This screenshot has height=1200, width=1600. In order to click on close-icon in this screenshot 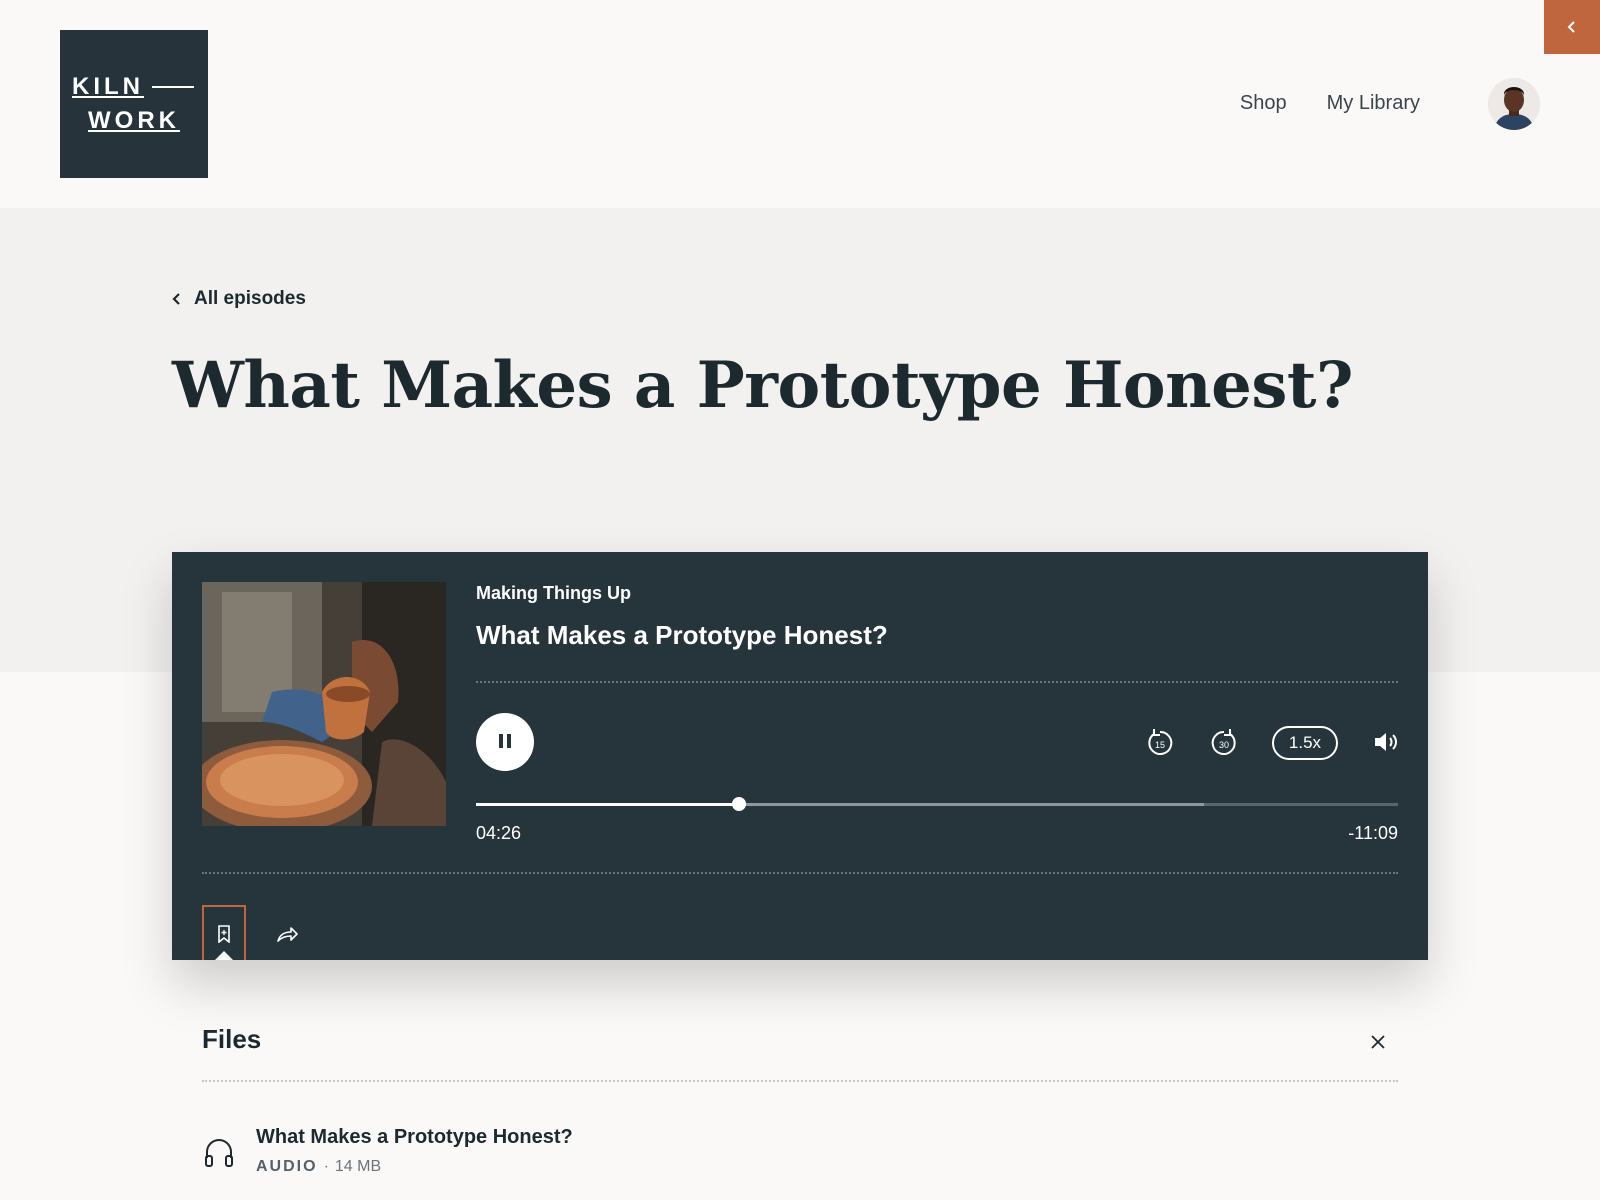, I will do `click(1378, 1042)`.